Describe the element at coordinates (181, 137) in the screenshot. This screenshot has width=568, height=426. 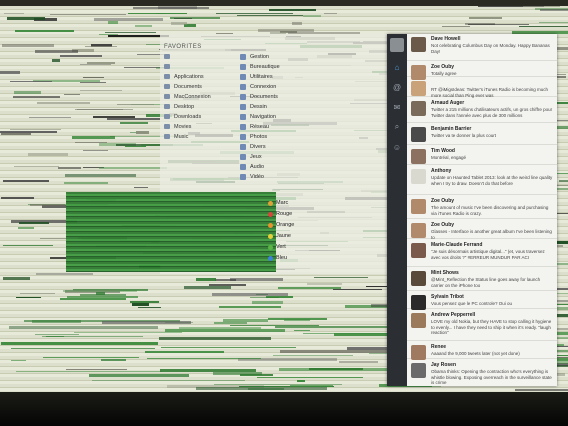
I see `sidebar-item-label: Music` at that location.